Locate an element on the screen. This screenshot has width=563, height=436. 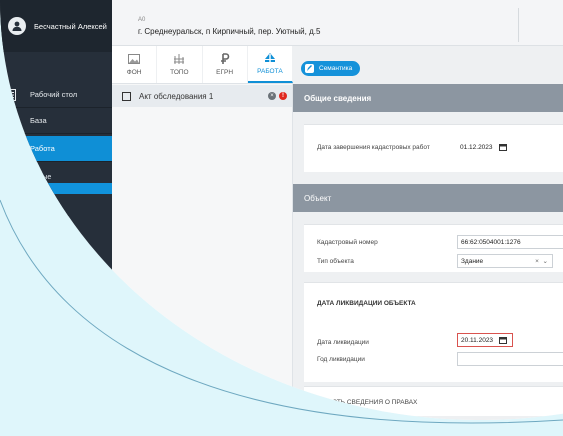
semantics-button: Семантика is located at coordinates (331, 68).